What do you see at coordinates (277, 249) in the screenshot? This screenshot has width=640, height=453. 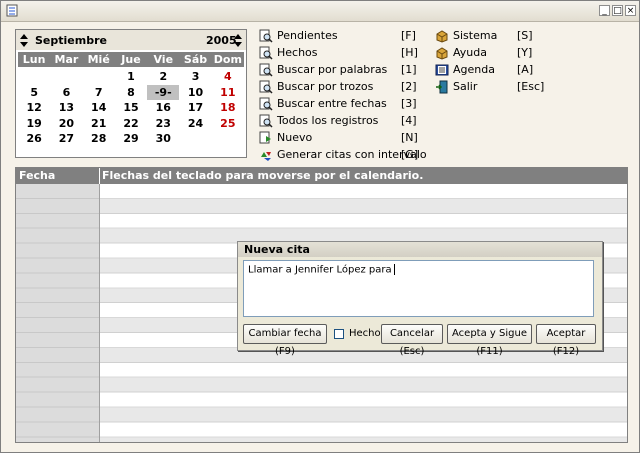 I see `dialog-title: Nueva cita` at bounding box center [277, 249].